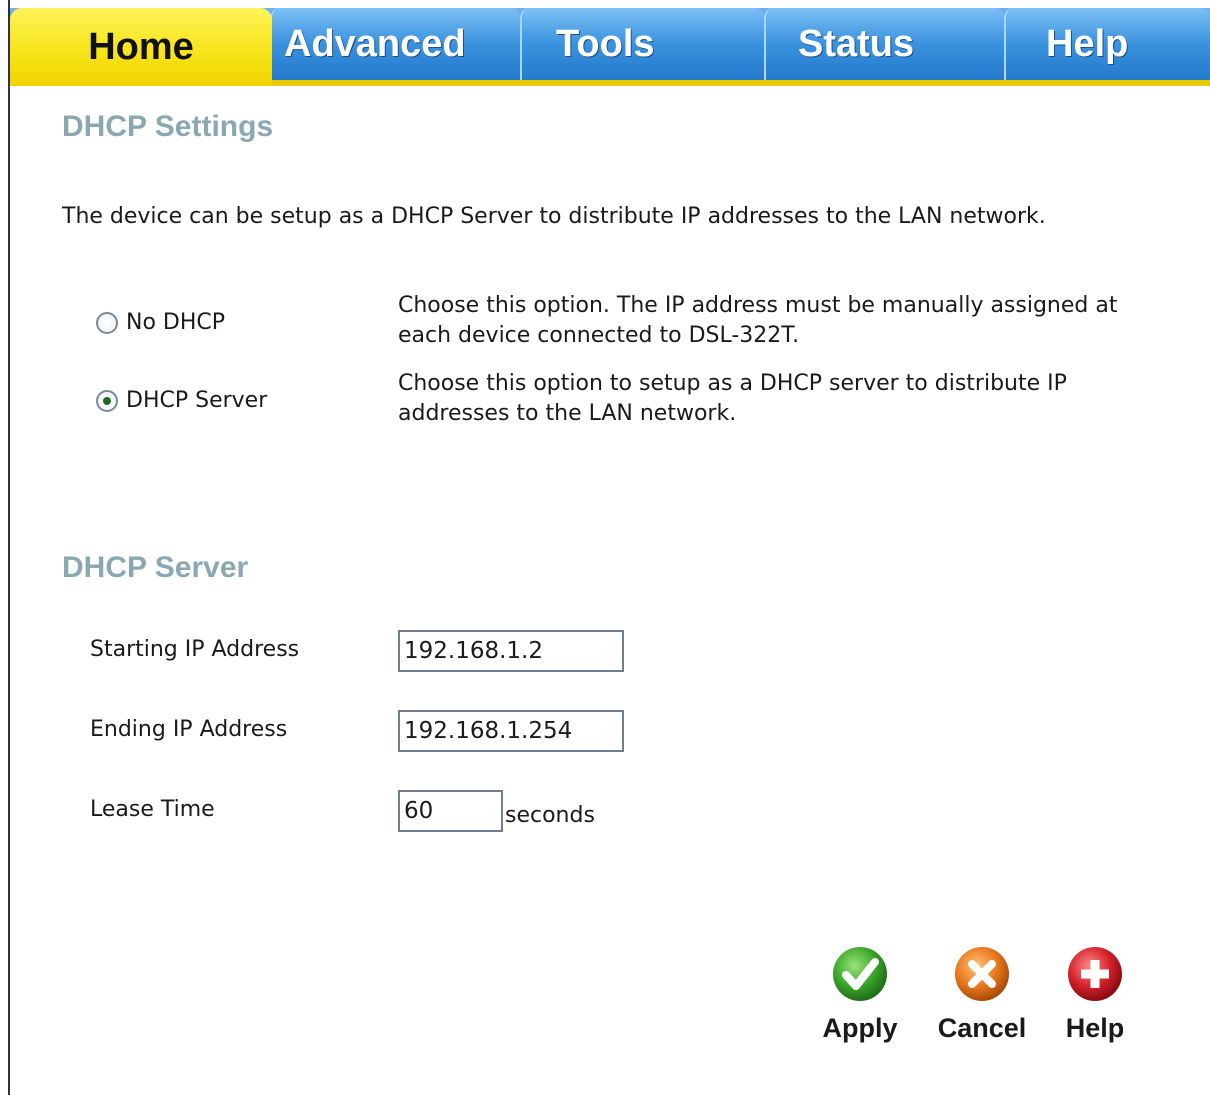 This screenshot has height=1095, width=1210. I want to click on help-button: Help, so click(1095, 994).